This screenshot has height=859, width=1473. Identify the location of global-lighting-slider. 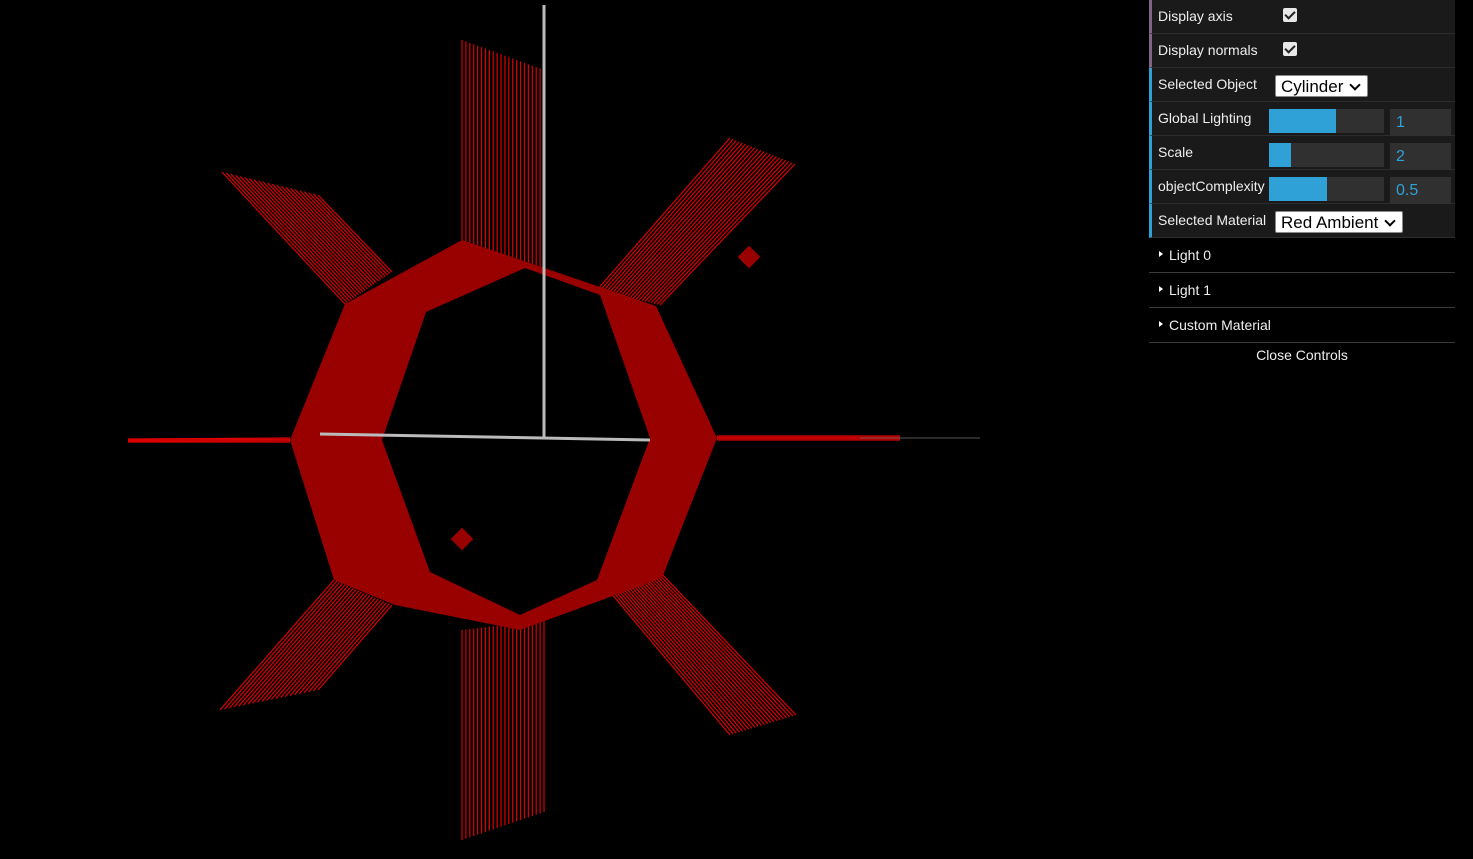
(1326, 121).